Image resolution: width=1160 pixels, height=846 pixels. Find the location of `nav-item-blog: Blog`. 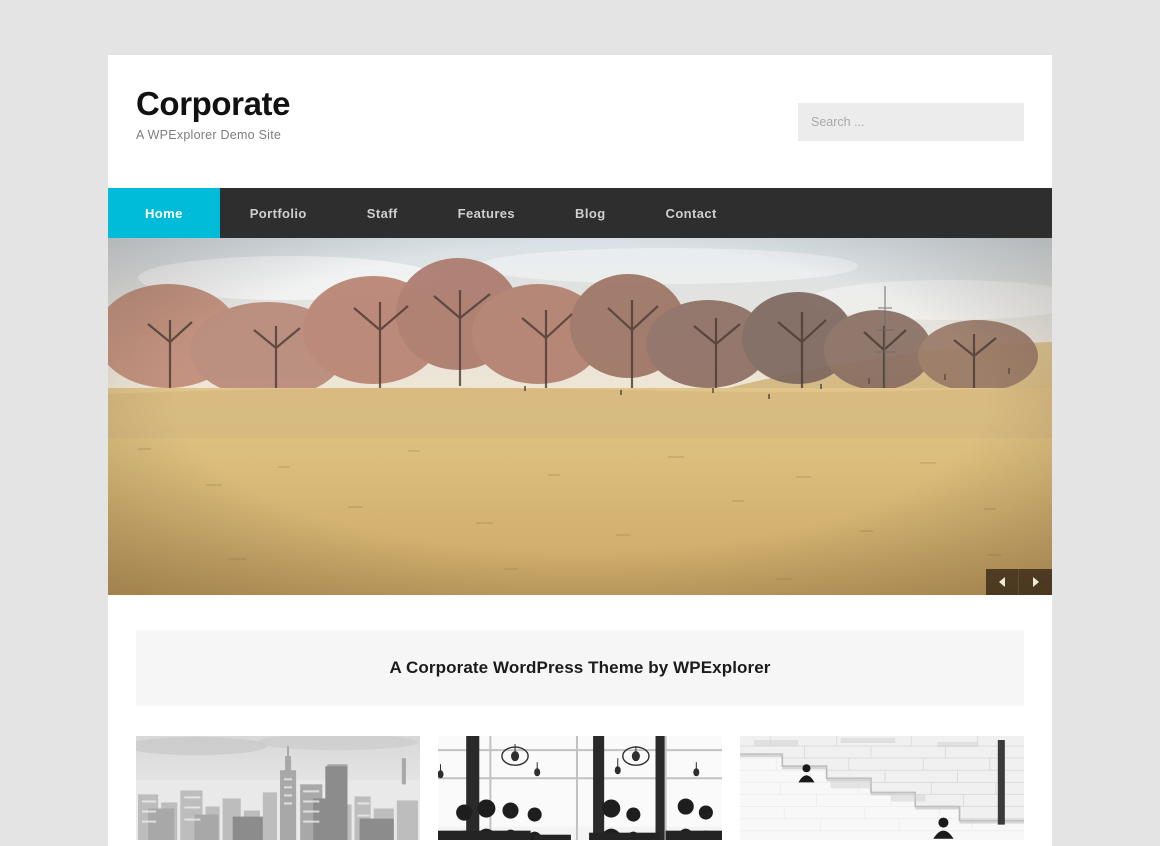

nav-item-blog: Blog is located at coordinates (590, 213).